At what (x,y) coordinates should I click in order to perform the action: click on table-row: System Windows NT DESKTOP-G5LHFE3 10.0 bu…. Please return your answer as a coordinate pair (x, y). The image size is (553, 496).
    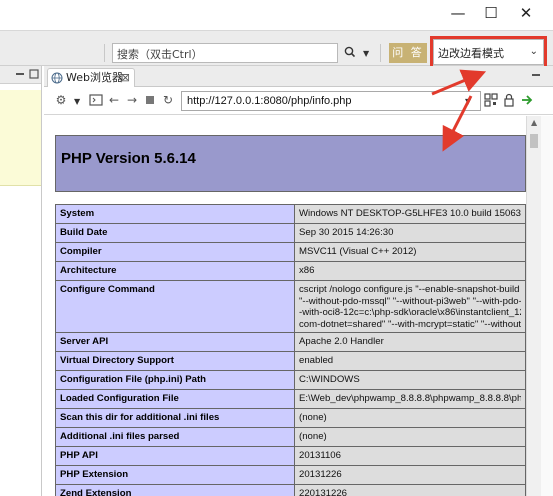
    Looking at the image, I should click on (290, 214).